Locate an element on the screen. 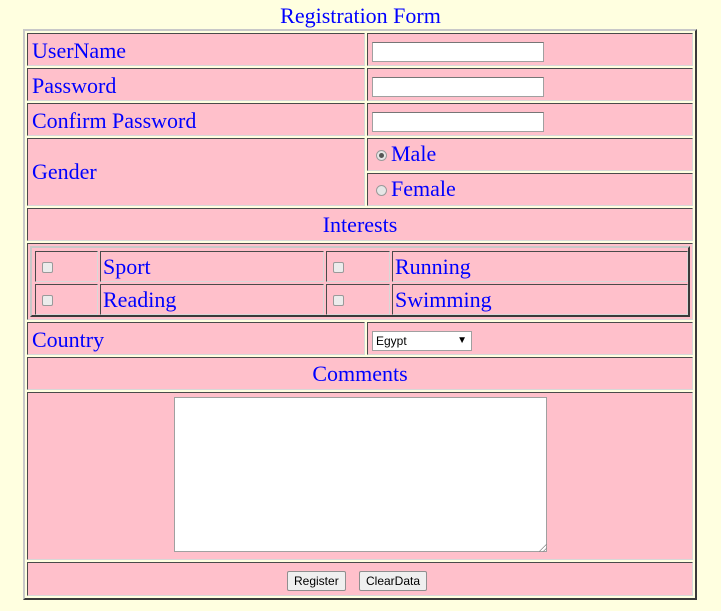 The height and width of the screenshot is (611, 721). reading-label: Reading is located at coordinates (140, 299).